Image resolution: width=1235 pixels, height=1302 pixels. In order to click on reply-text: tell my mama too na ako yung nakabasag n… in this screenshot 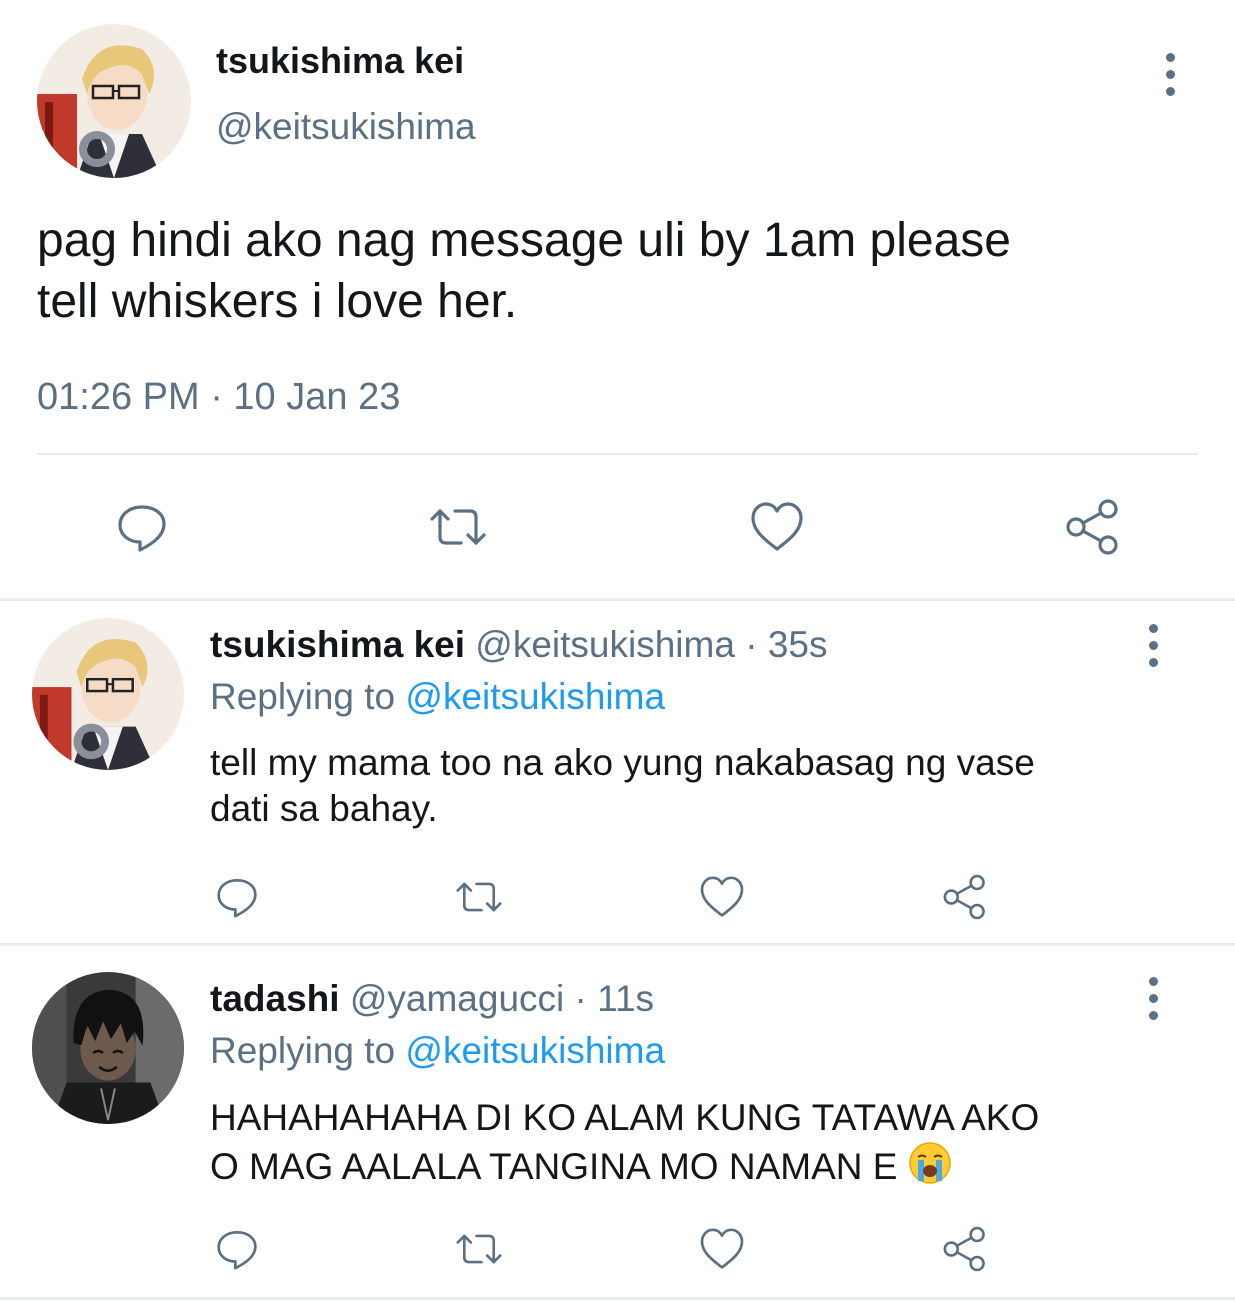, I will do `click(622, 786)`.